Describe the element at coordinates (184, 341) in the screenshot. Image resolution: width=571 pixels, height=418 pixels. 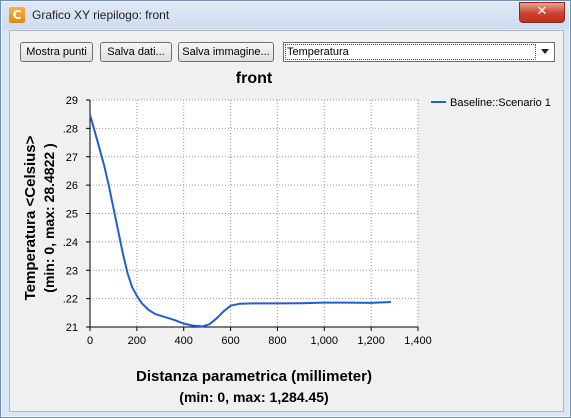
I see `x-tick-label: 400` at that location.